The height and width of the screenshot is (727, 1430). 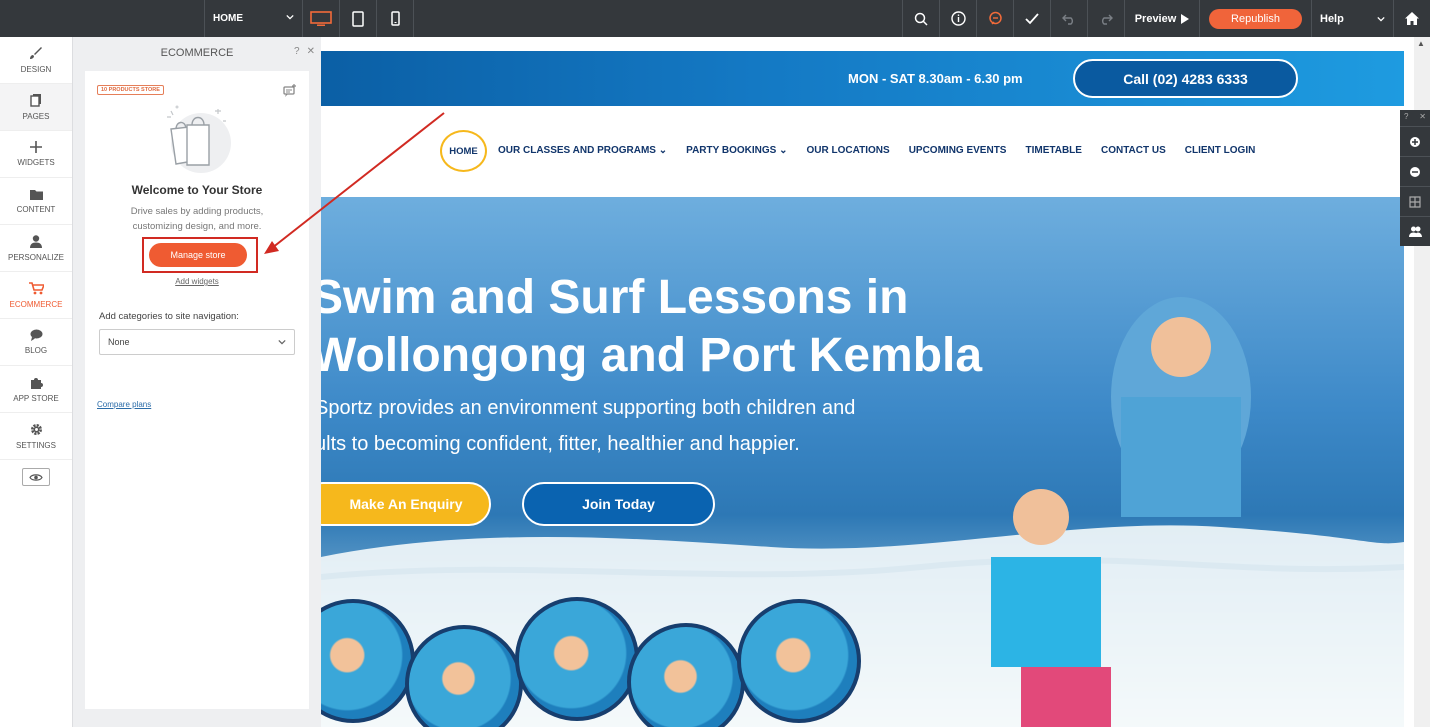 I want to click on brush-icon, so click(x=36, y=53).